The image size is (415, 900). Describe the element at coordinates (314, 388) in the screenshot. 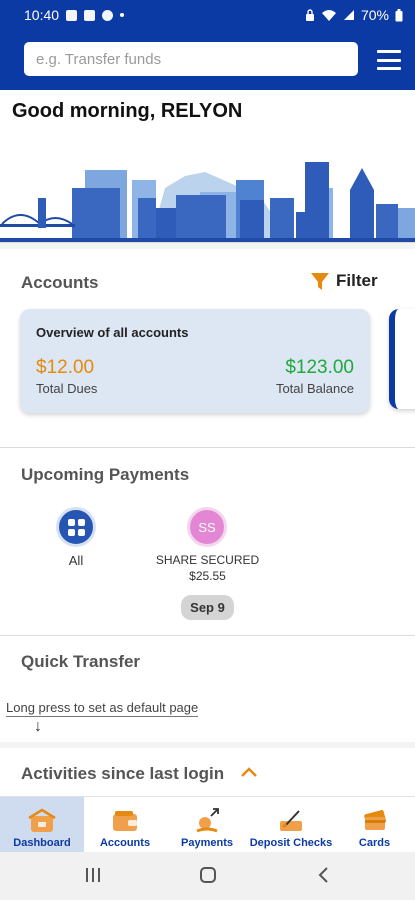

I see `total-balance-label: Total Balance` at that location.